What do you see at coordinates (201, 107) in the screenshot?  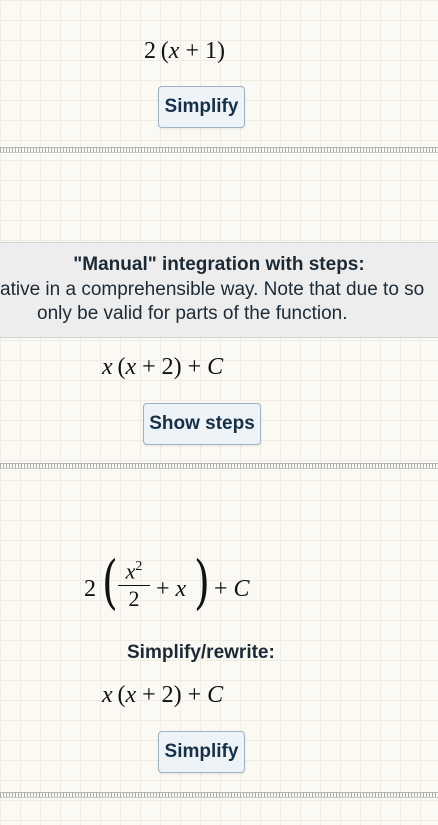 I see `simplify-button: Simplify` at bounding box center [201, 107].